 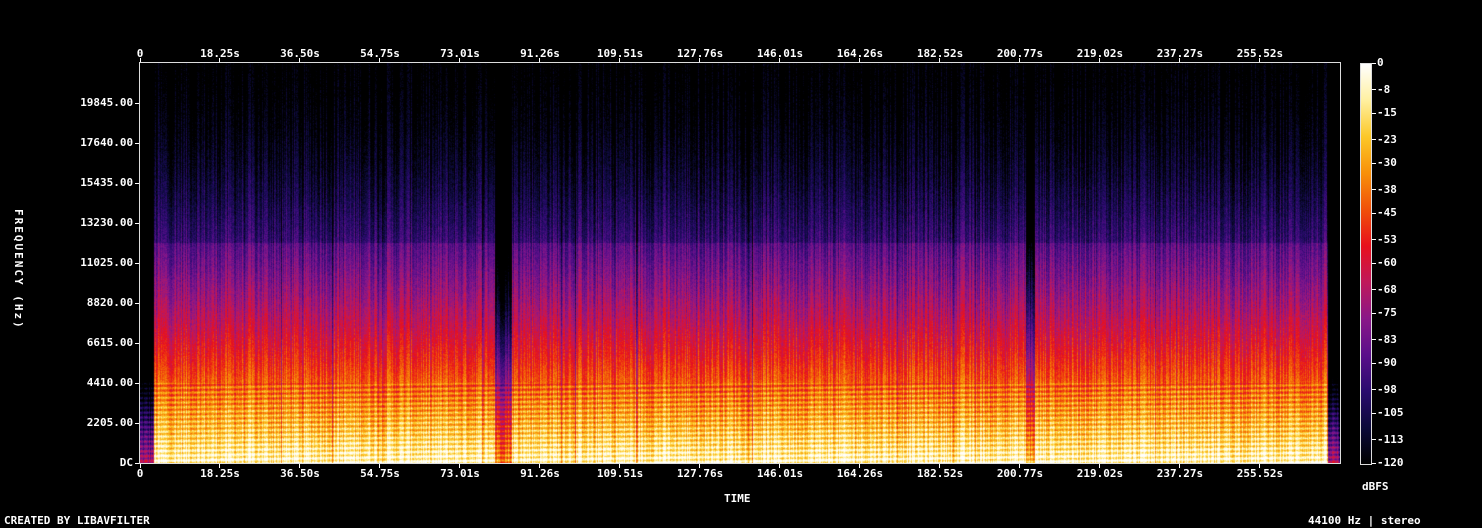 What do you see at coordinates (1387, 189) in the screenshot?
I see `colorbar-tick-label: -38` at bounding box center [1387, 189].